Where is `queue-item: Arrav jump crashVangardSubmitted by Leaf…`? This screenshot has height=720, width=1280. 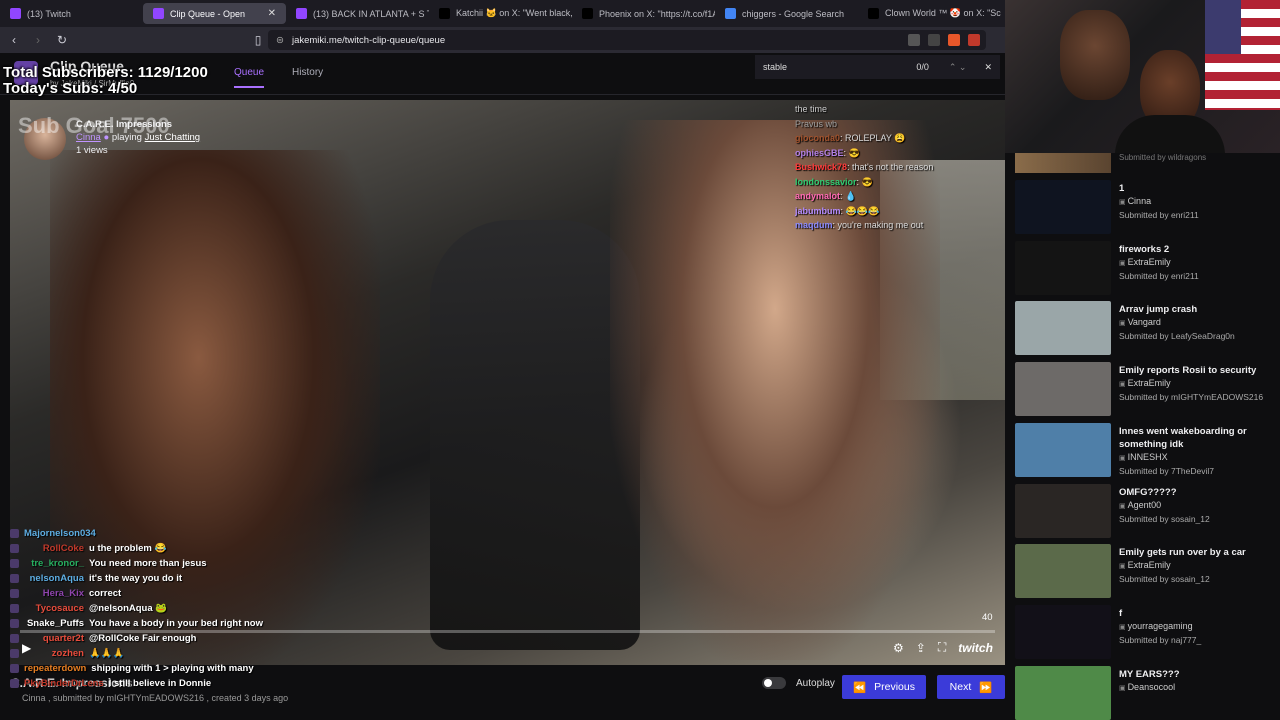
queue-item: Arrav jump crashVangardSubmitted by Leaf… is located at coordinates (1145, 329).